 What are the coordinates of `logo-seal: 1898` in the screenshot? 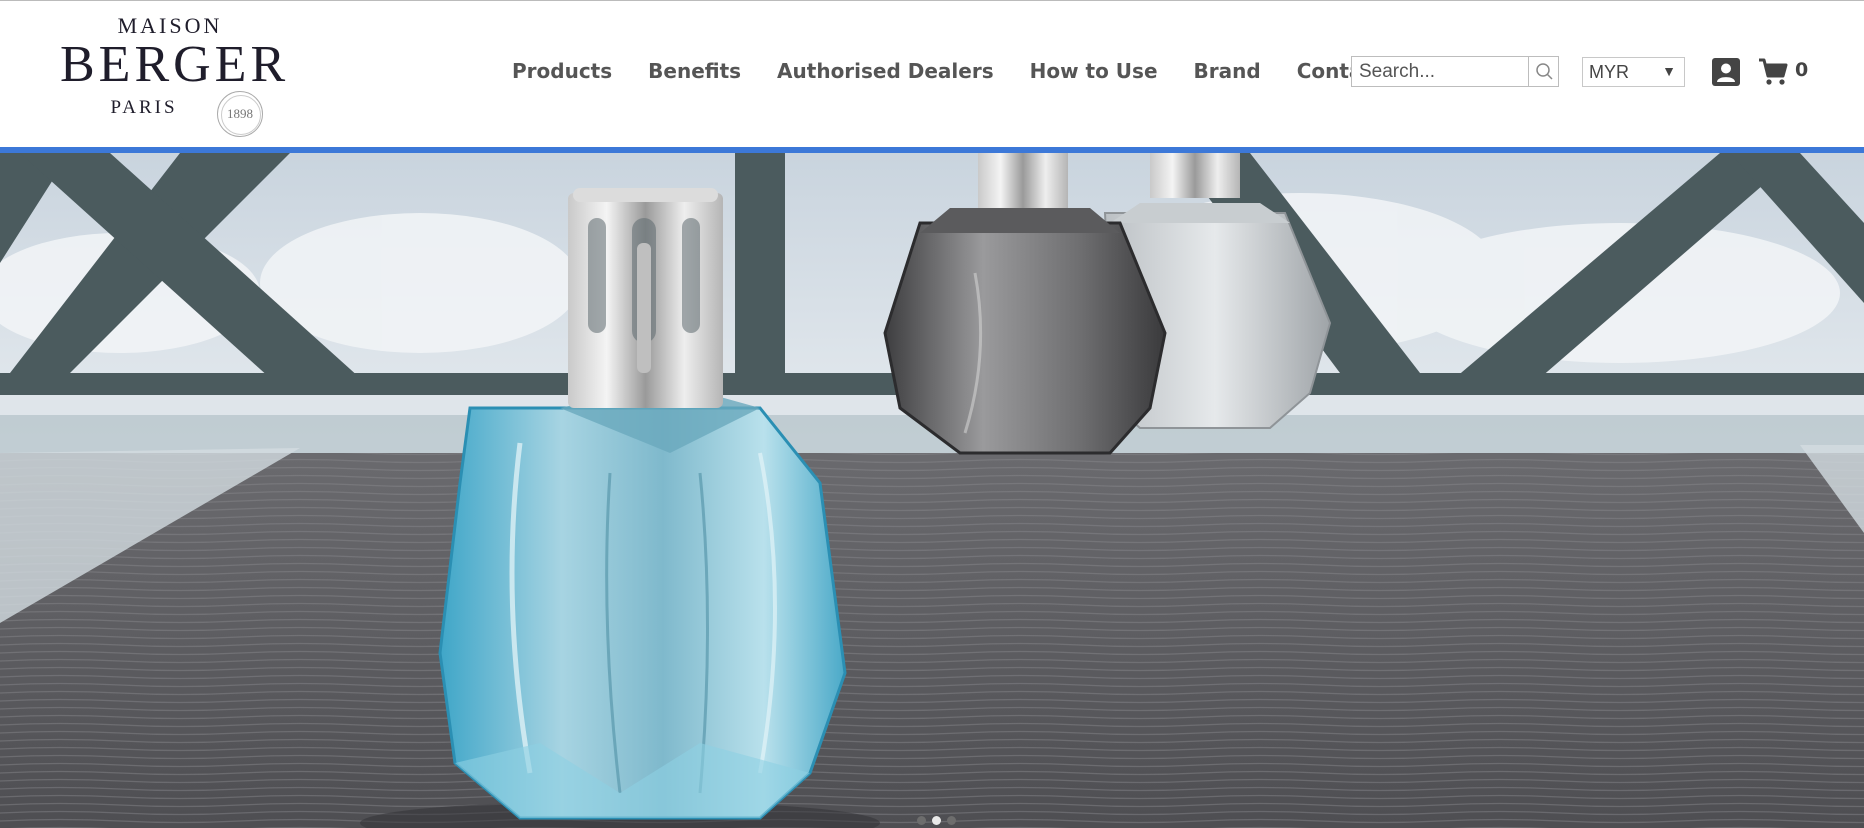 It's located at (240, 114).